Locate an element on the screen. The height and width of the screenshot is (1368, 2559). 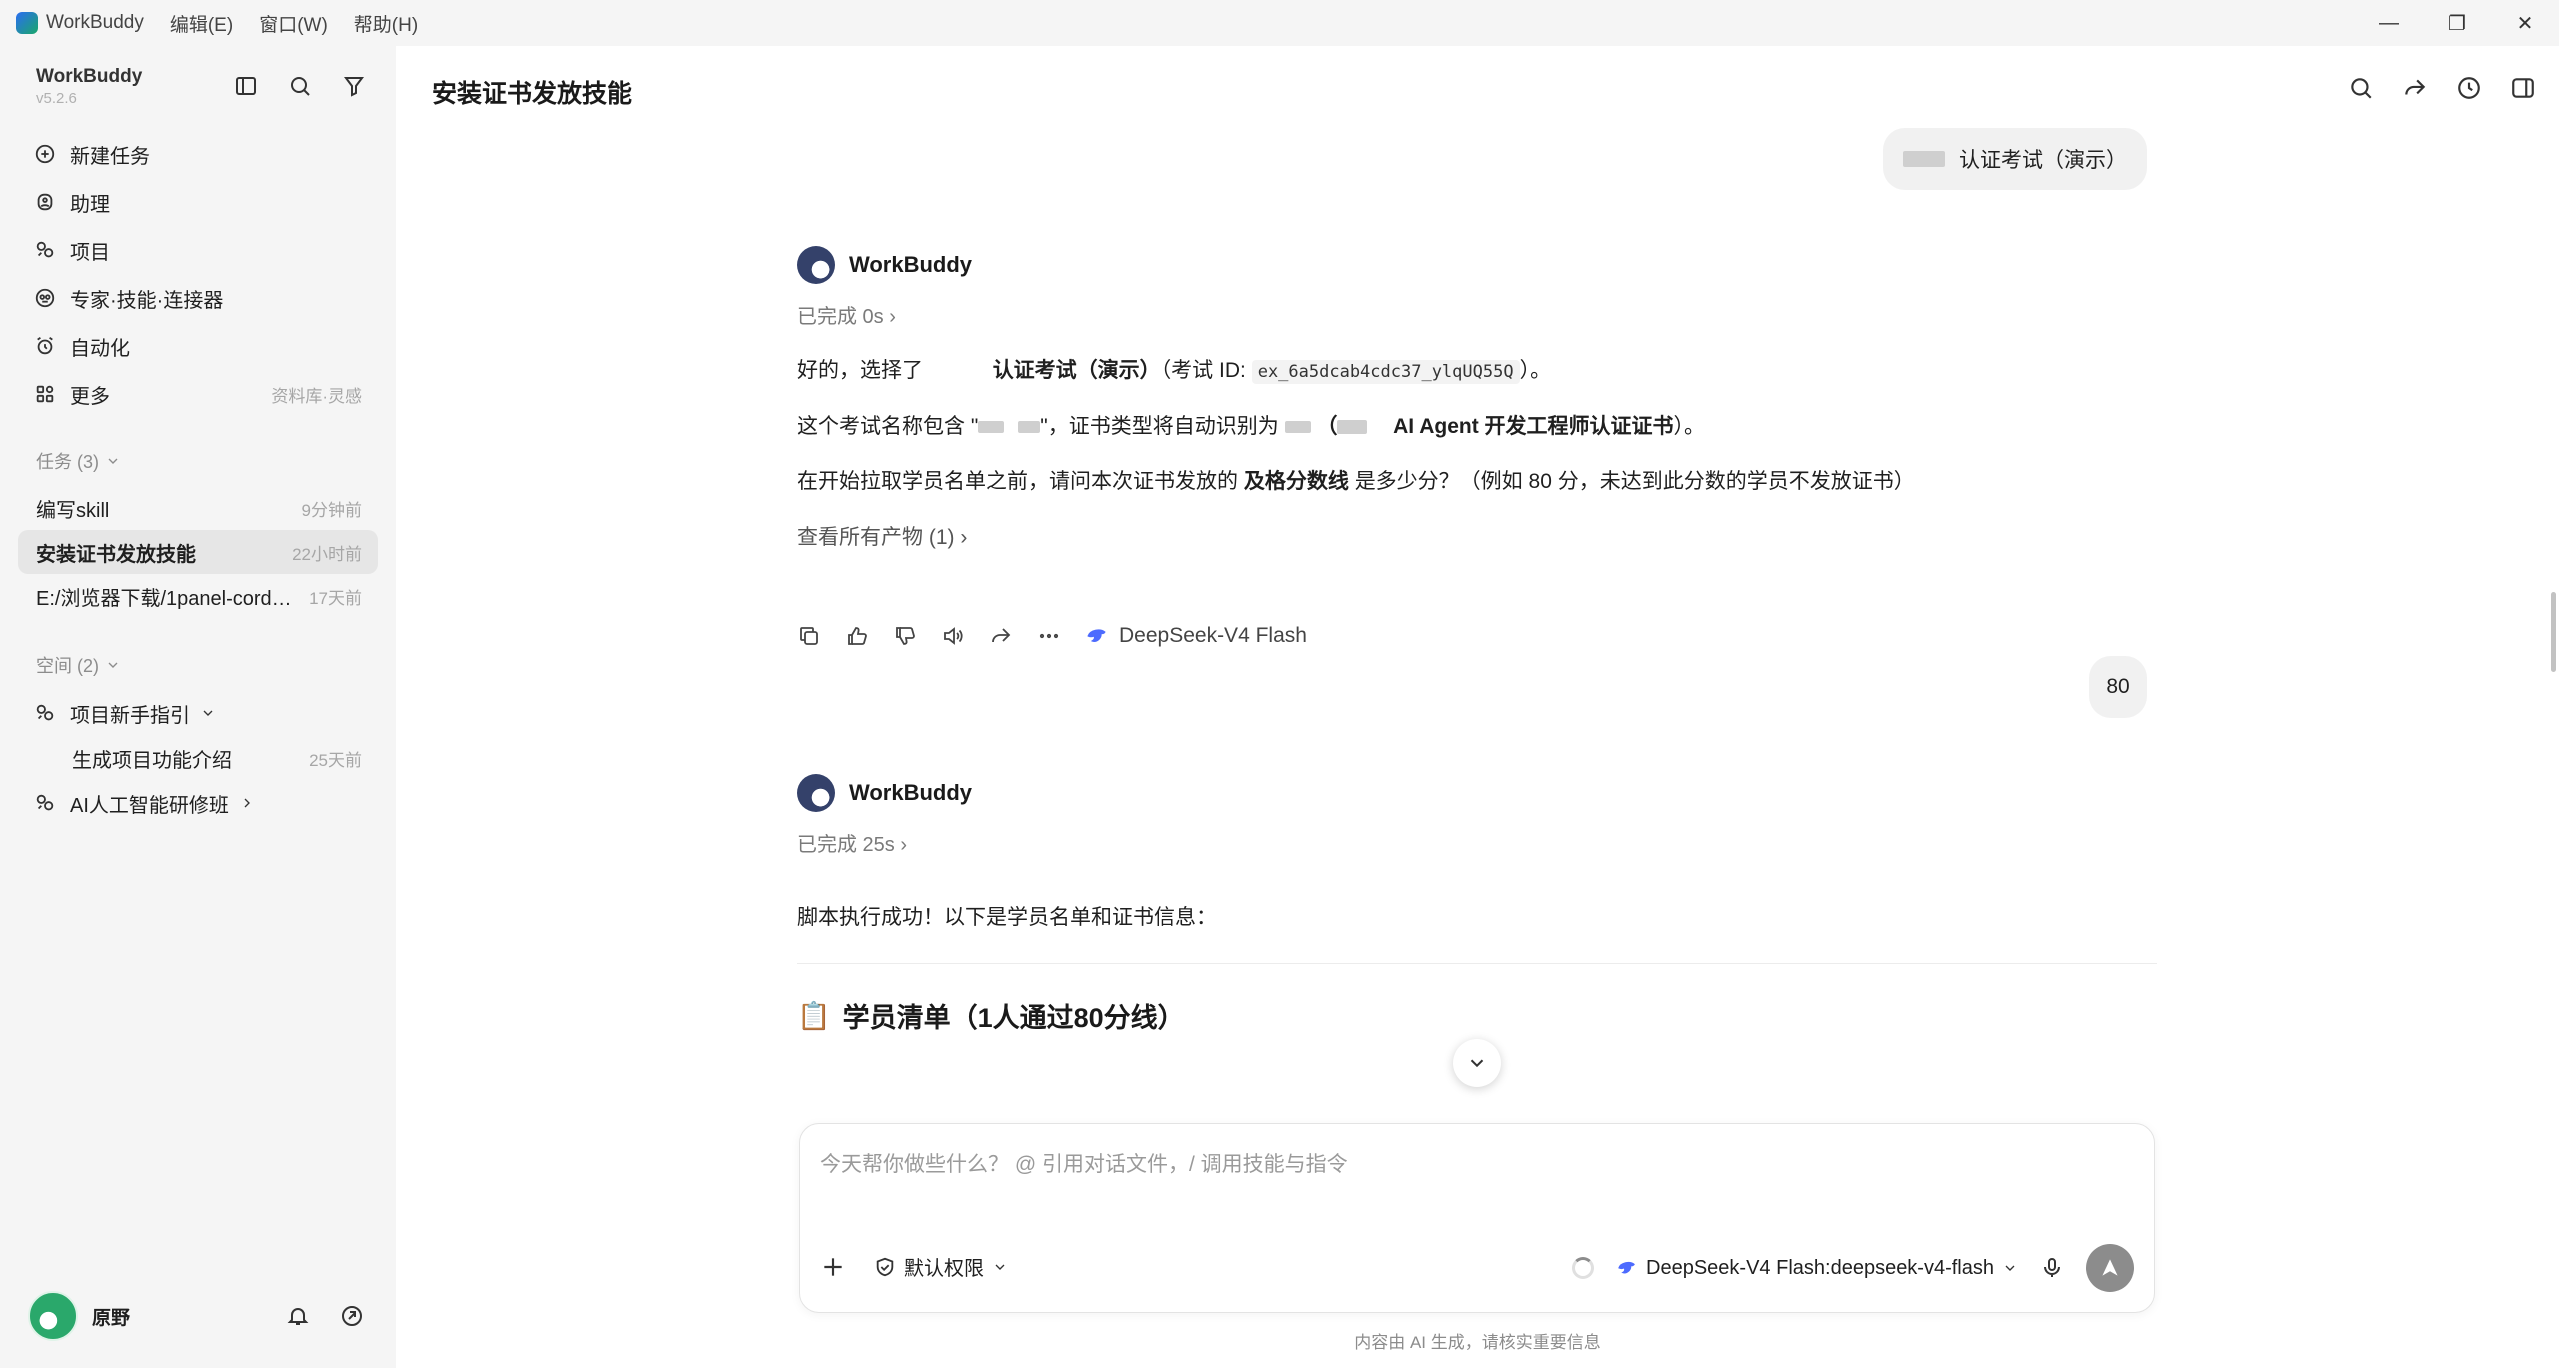
project-icon is located at coordinates (45, 249).